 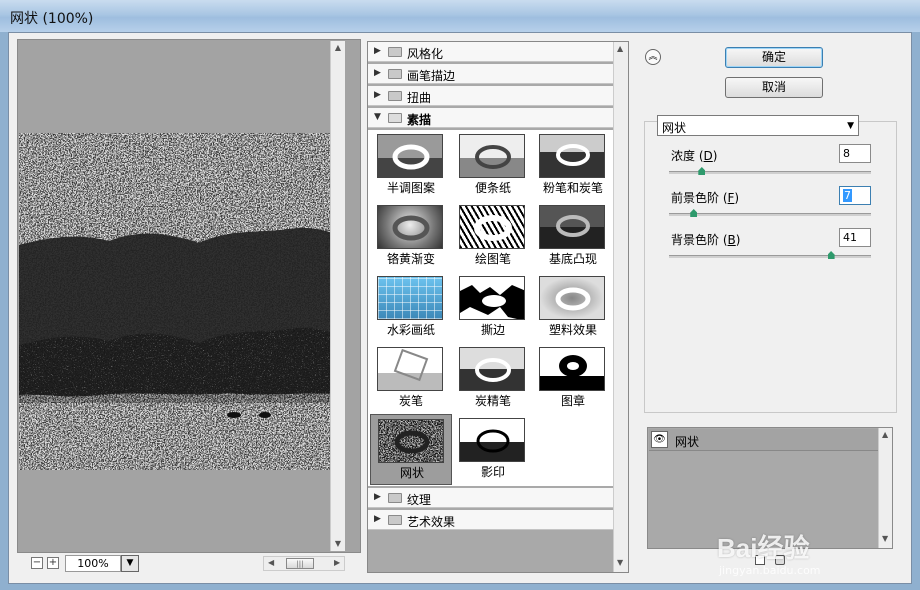 I want to click on zoom-dropdown-button: ▼, so click(x=130, y=563).